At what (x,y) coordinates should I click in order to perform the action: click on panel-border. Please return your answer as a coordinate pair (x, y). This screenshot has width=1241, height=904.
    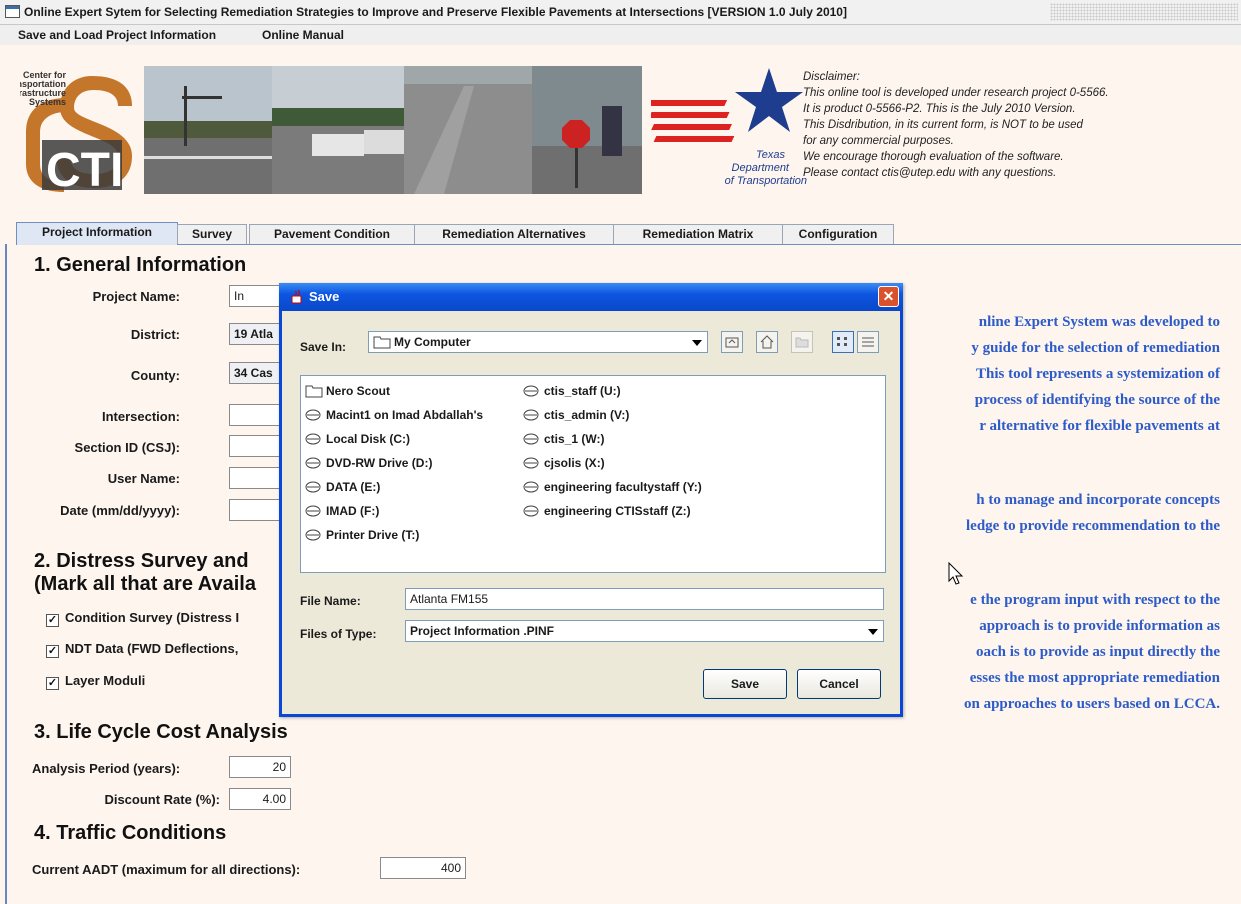
    Looking at the image, I should click on (5, 574).